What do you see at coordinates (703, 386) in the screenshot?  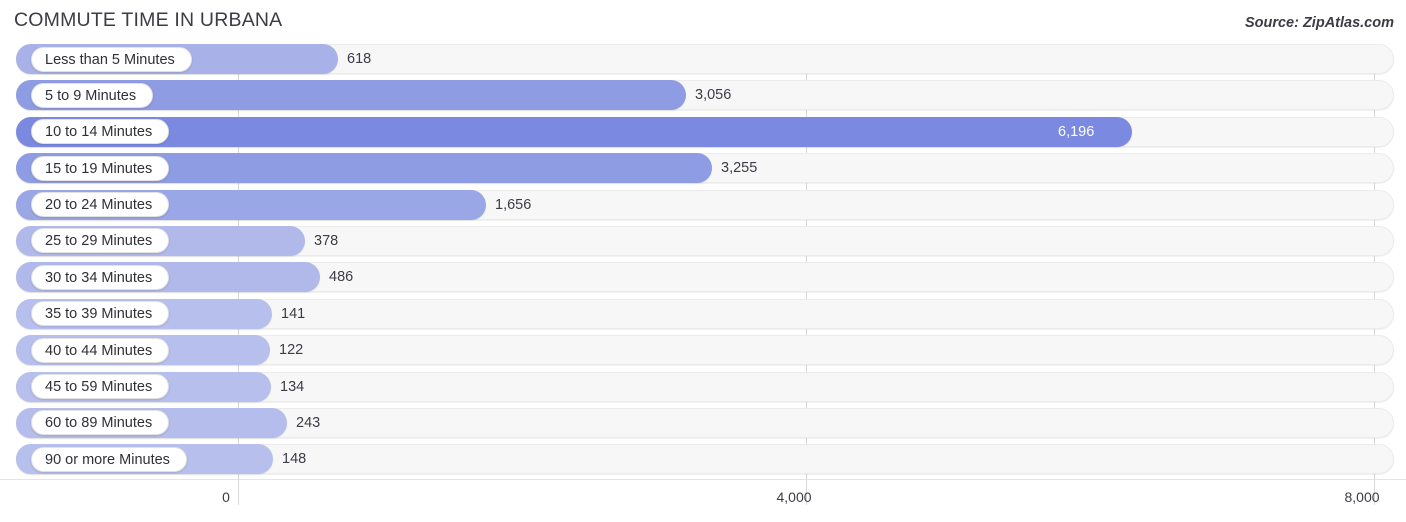 I see `bar-row: 134 45 to 59 Minutes` at bounding box center [703, 386].